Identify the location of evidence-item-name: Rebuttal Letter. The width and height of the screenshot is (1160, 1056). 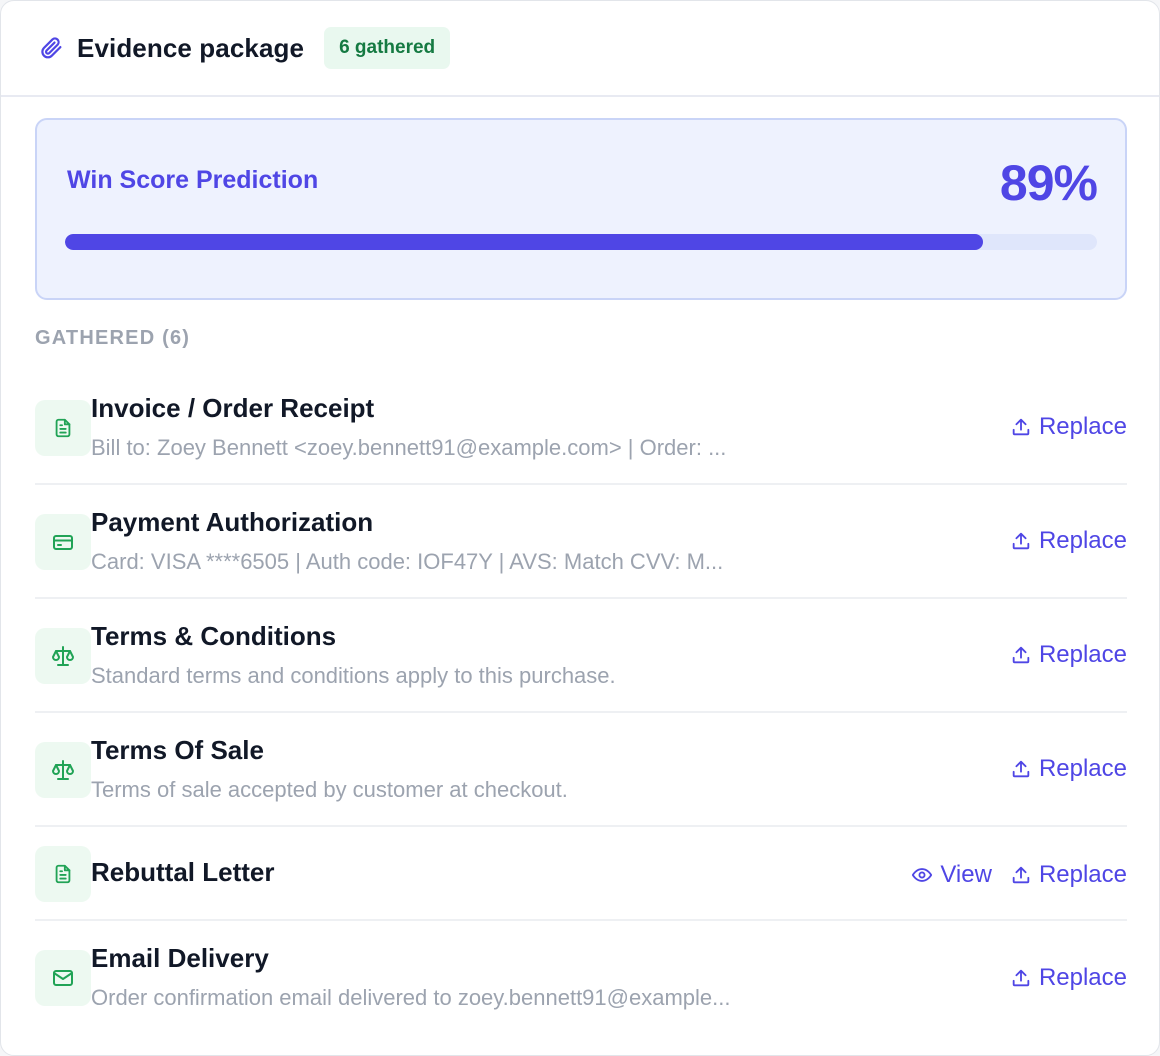
(183, 872).